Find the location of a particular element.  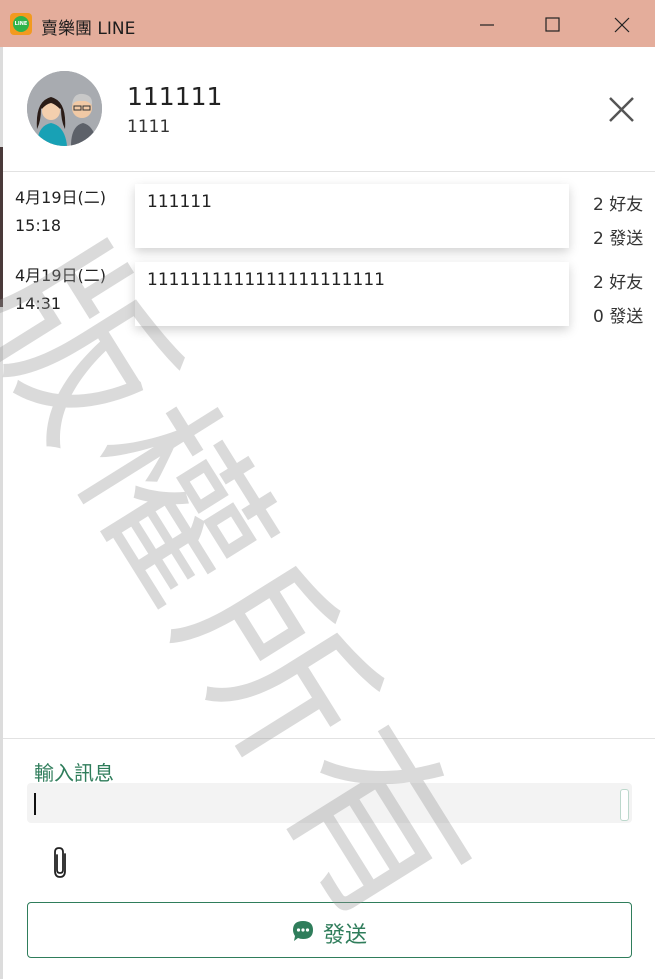

avatar is located at coordinates (64, 108).